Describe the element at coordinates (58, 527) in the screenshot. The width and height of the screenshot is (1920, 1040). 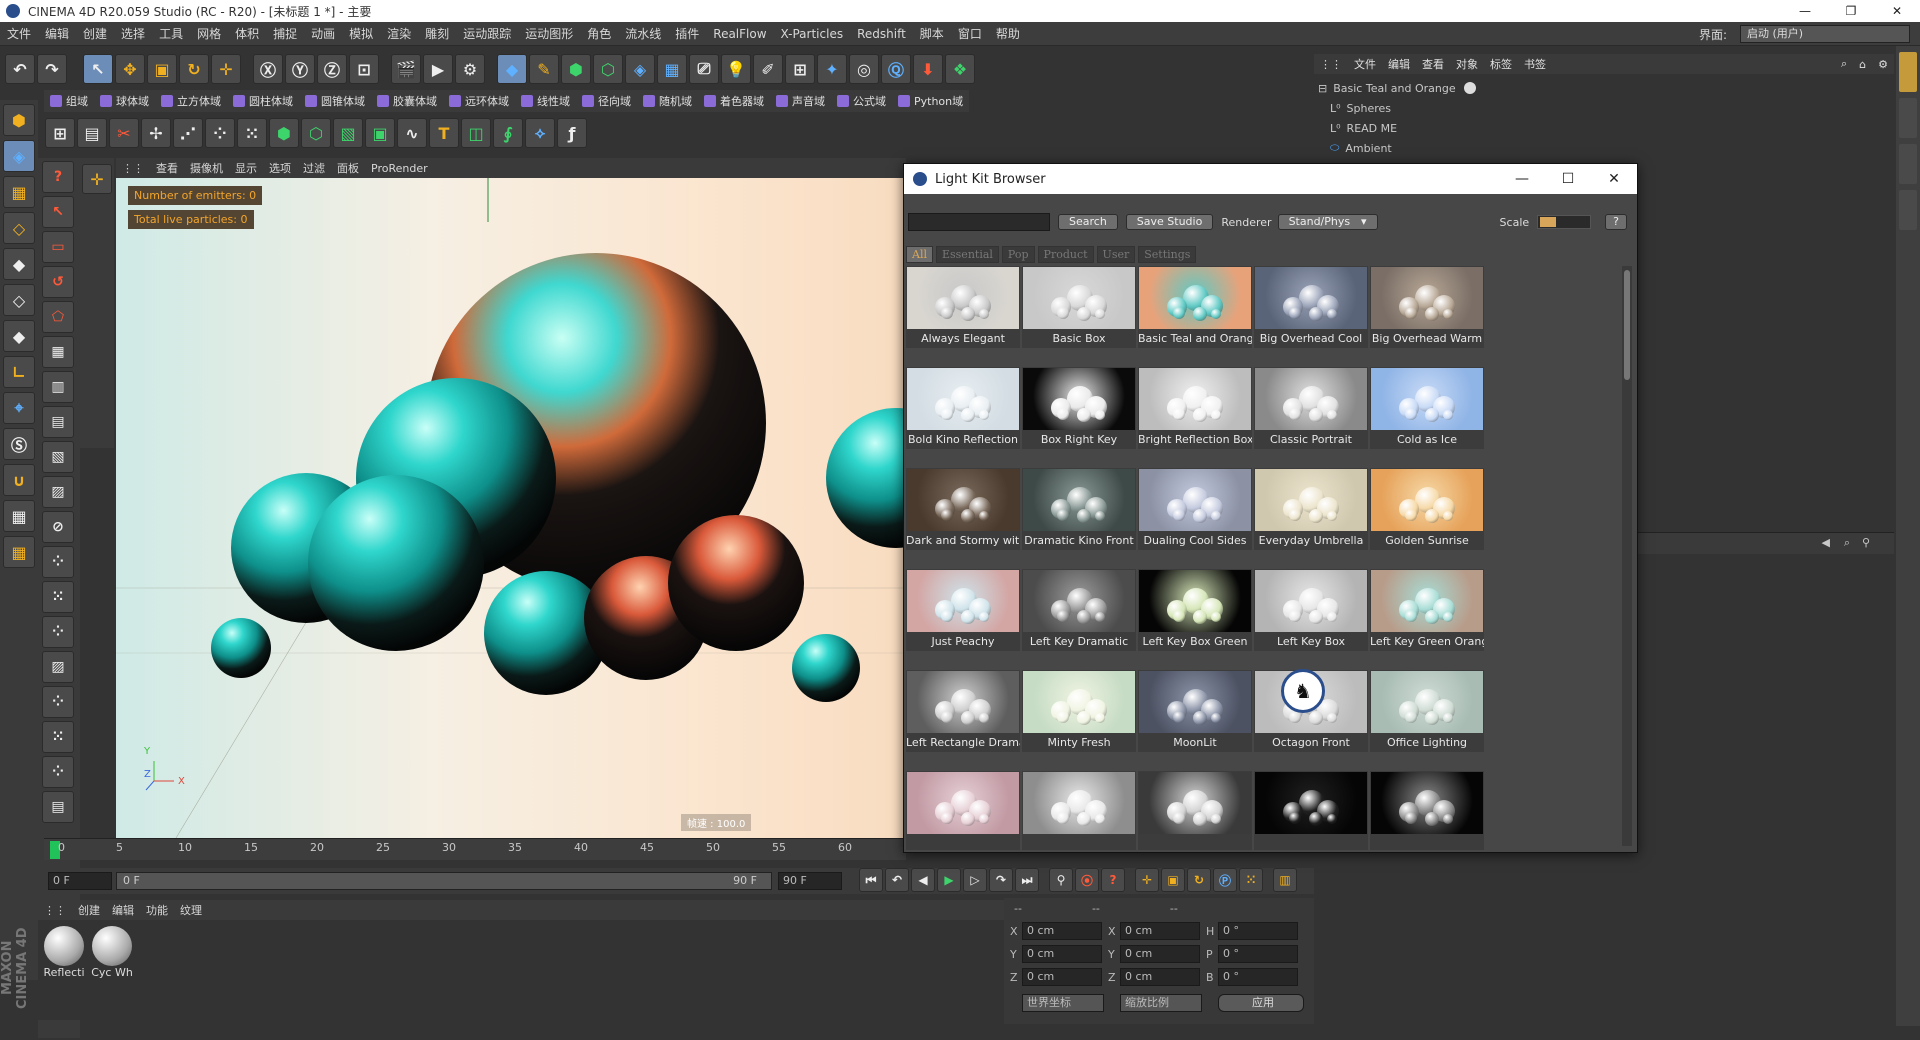
I see `invert-selection-icon: ⊘` at that location.